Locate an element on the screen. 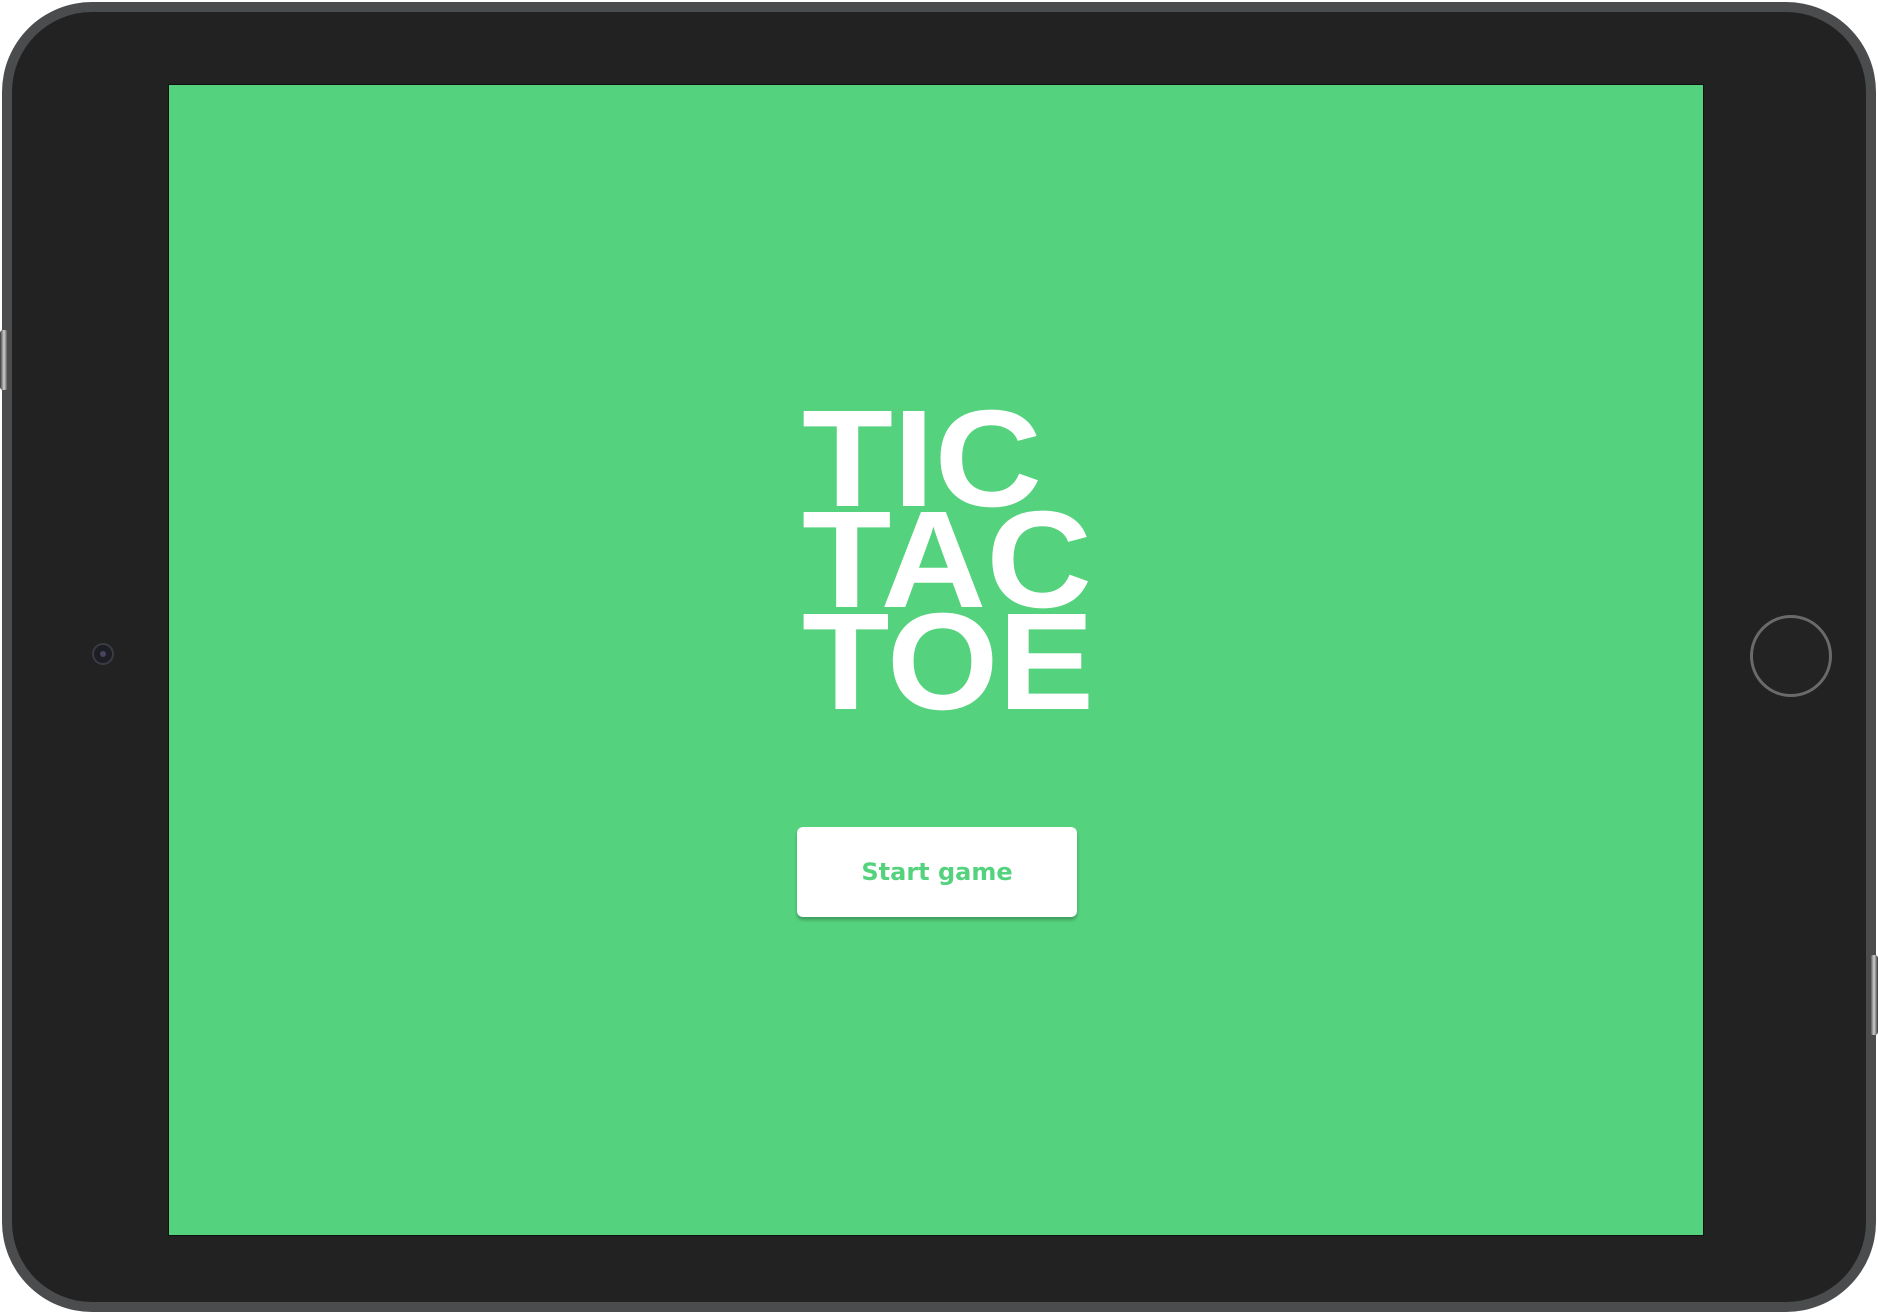 Image resolution: width=1878 pixels, height=1314 pixels. home-button is located at coordinates (1791, 656).